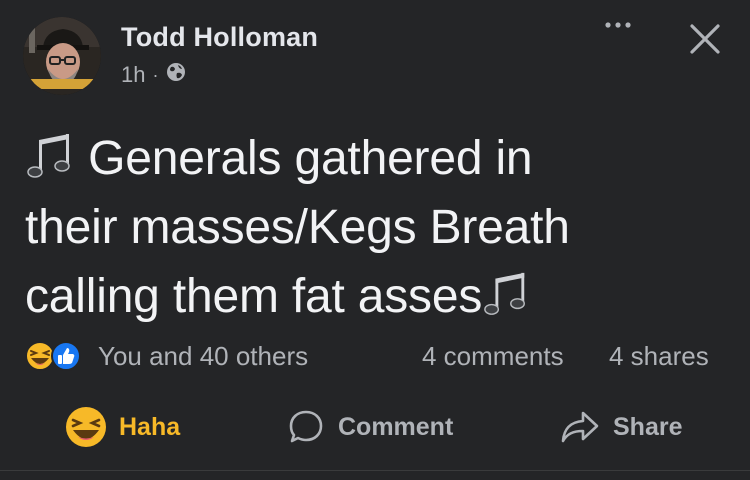  I want to click on post-meta: 1h ·, so click(153, 75).